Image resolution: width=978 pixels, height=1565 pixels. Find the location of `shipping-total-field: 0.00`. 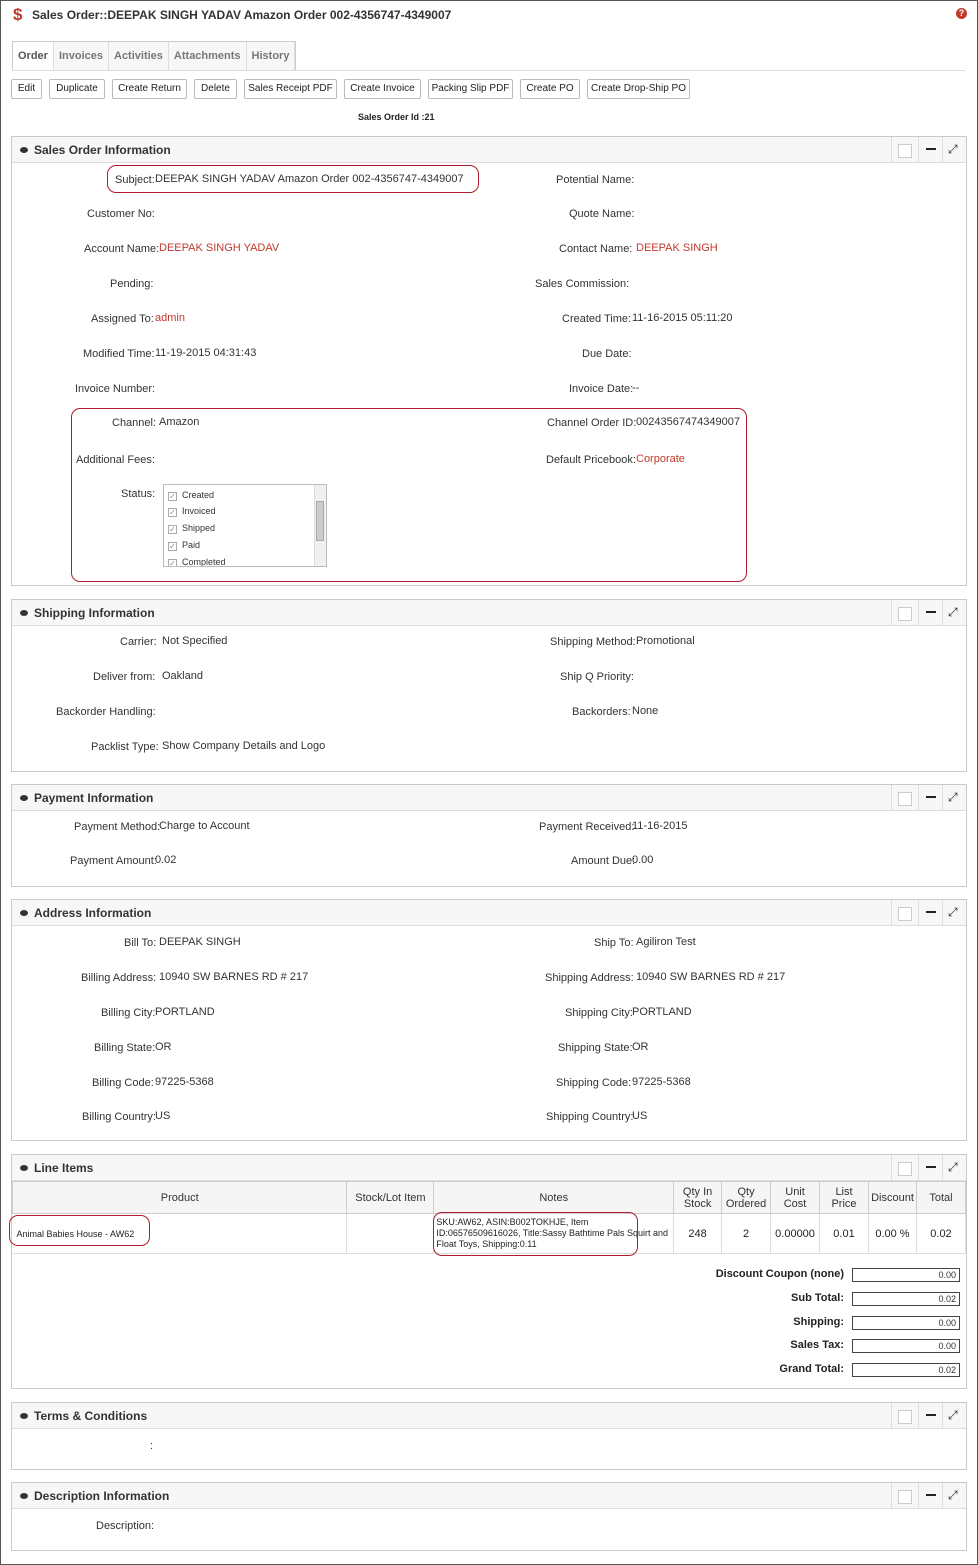

shipping-total-field: 0.00 is located at coordinates (906, 1323).